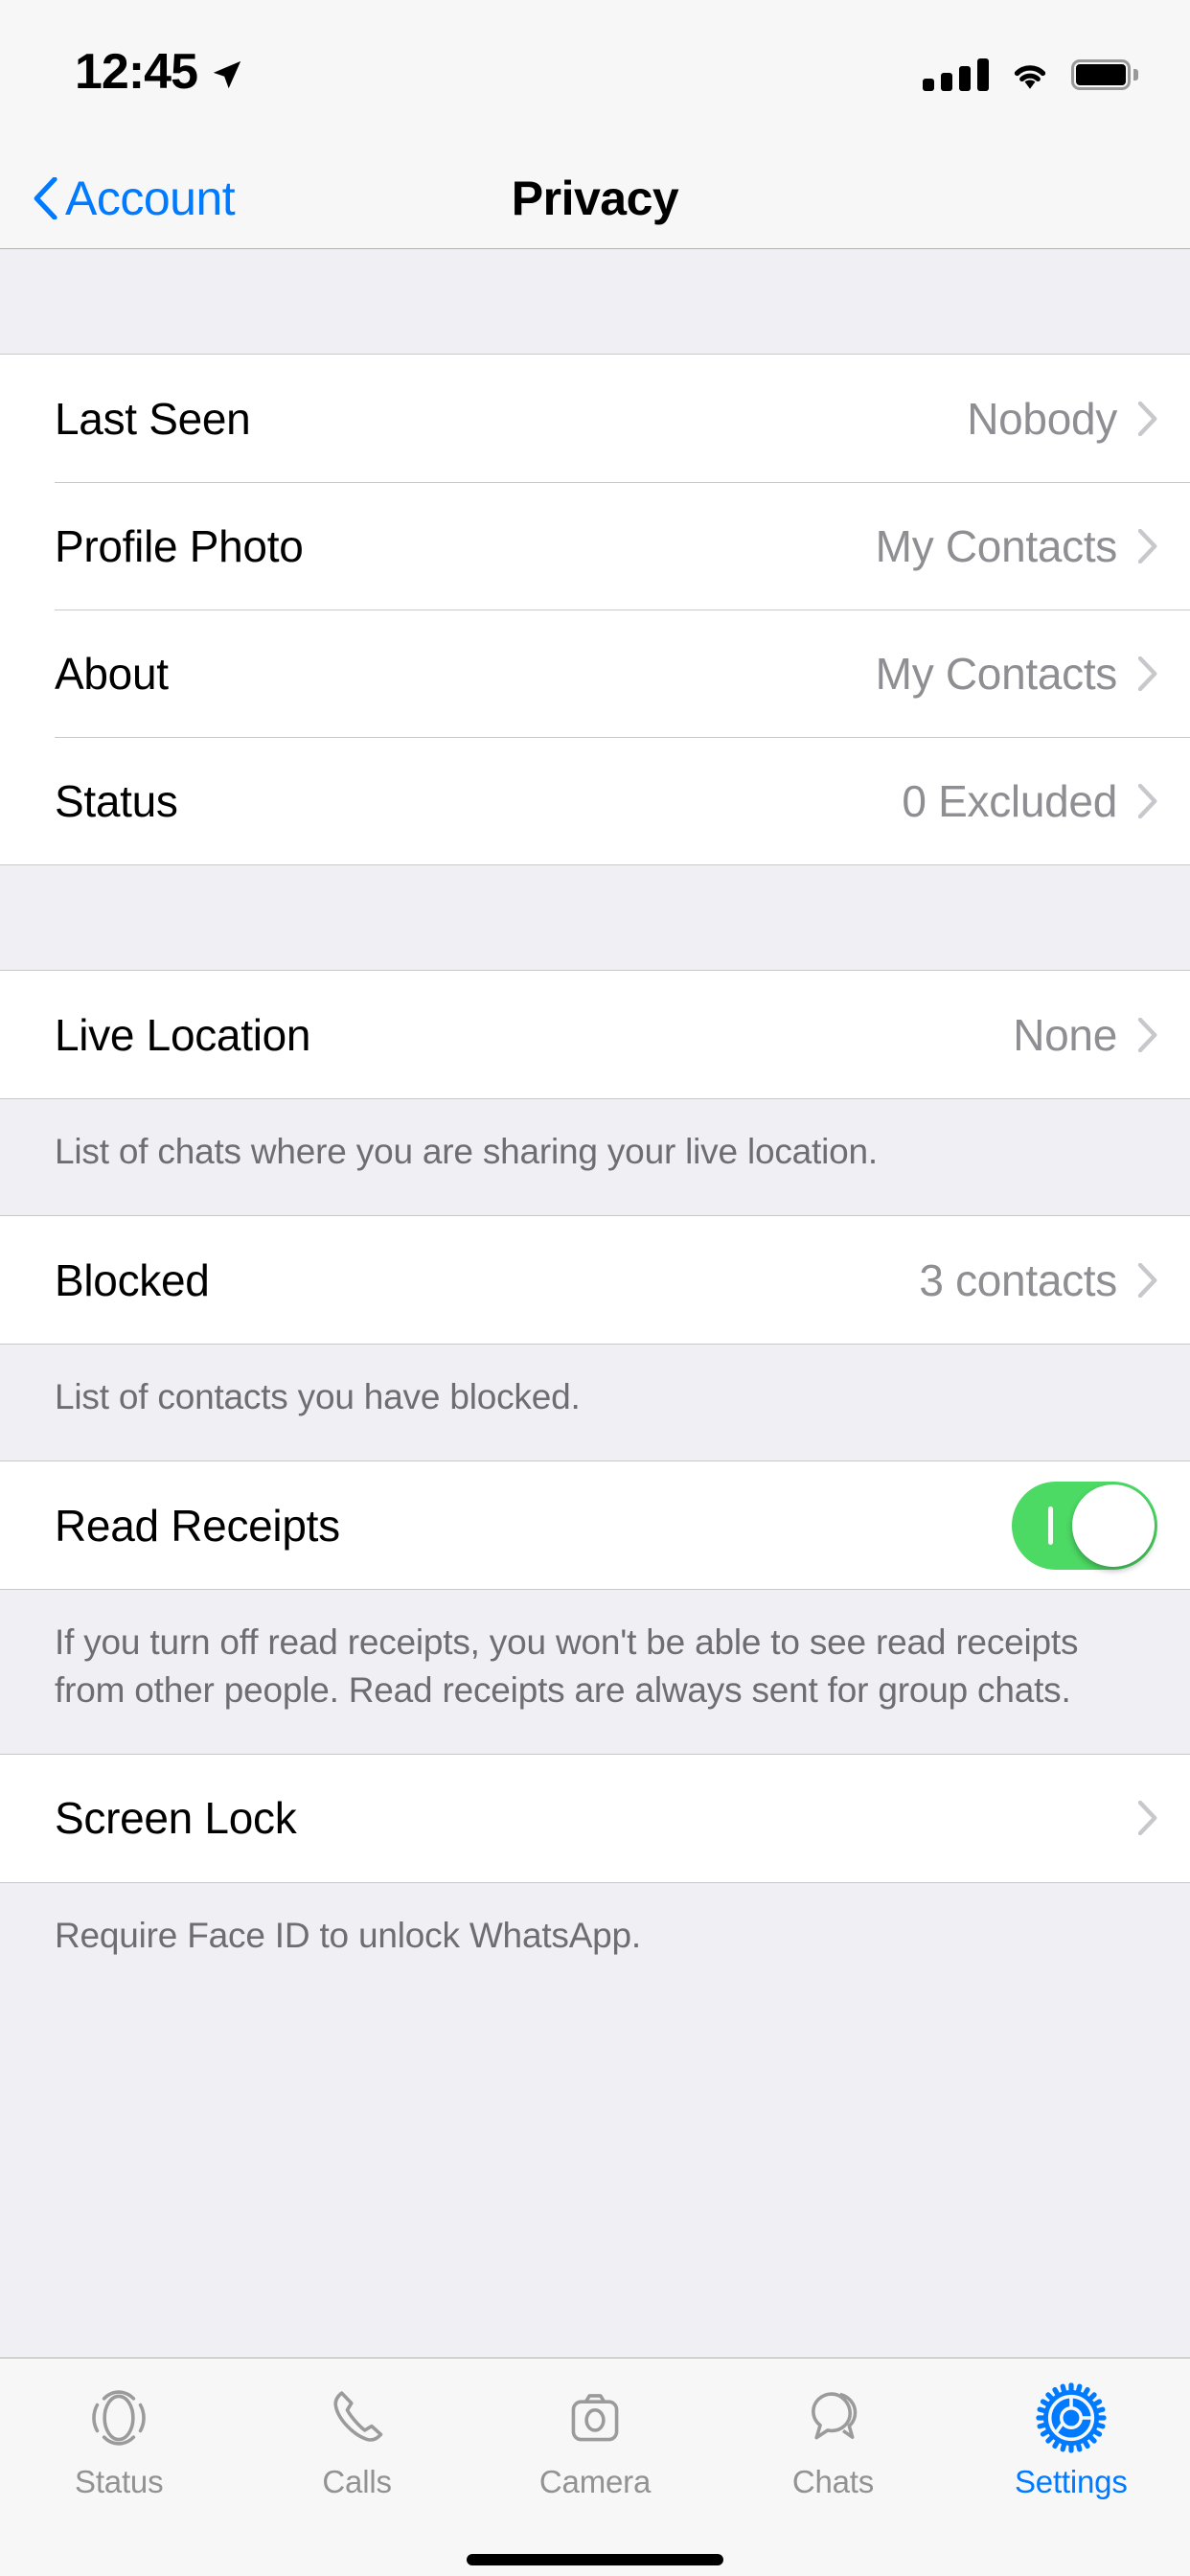 This screenshot has height=2576, width=1190. What do you see at coordinates (358, 2417) in the screenshot?
I see `phone-icon` at bounding box center [358, 2417].